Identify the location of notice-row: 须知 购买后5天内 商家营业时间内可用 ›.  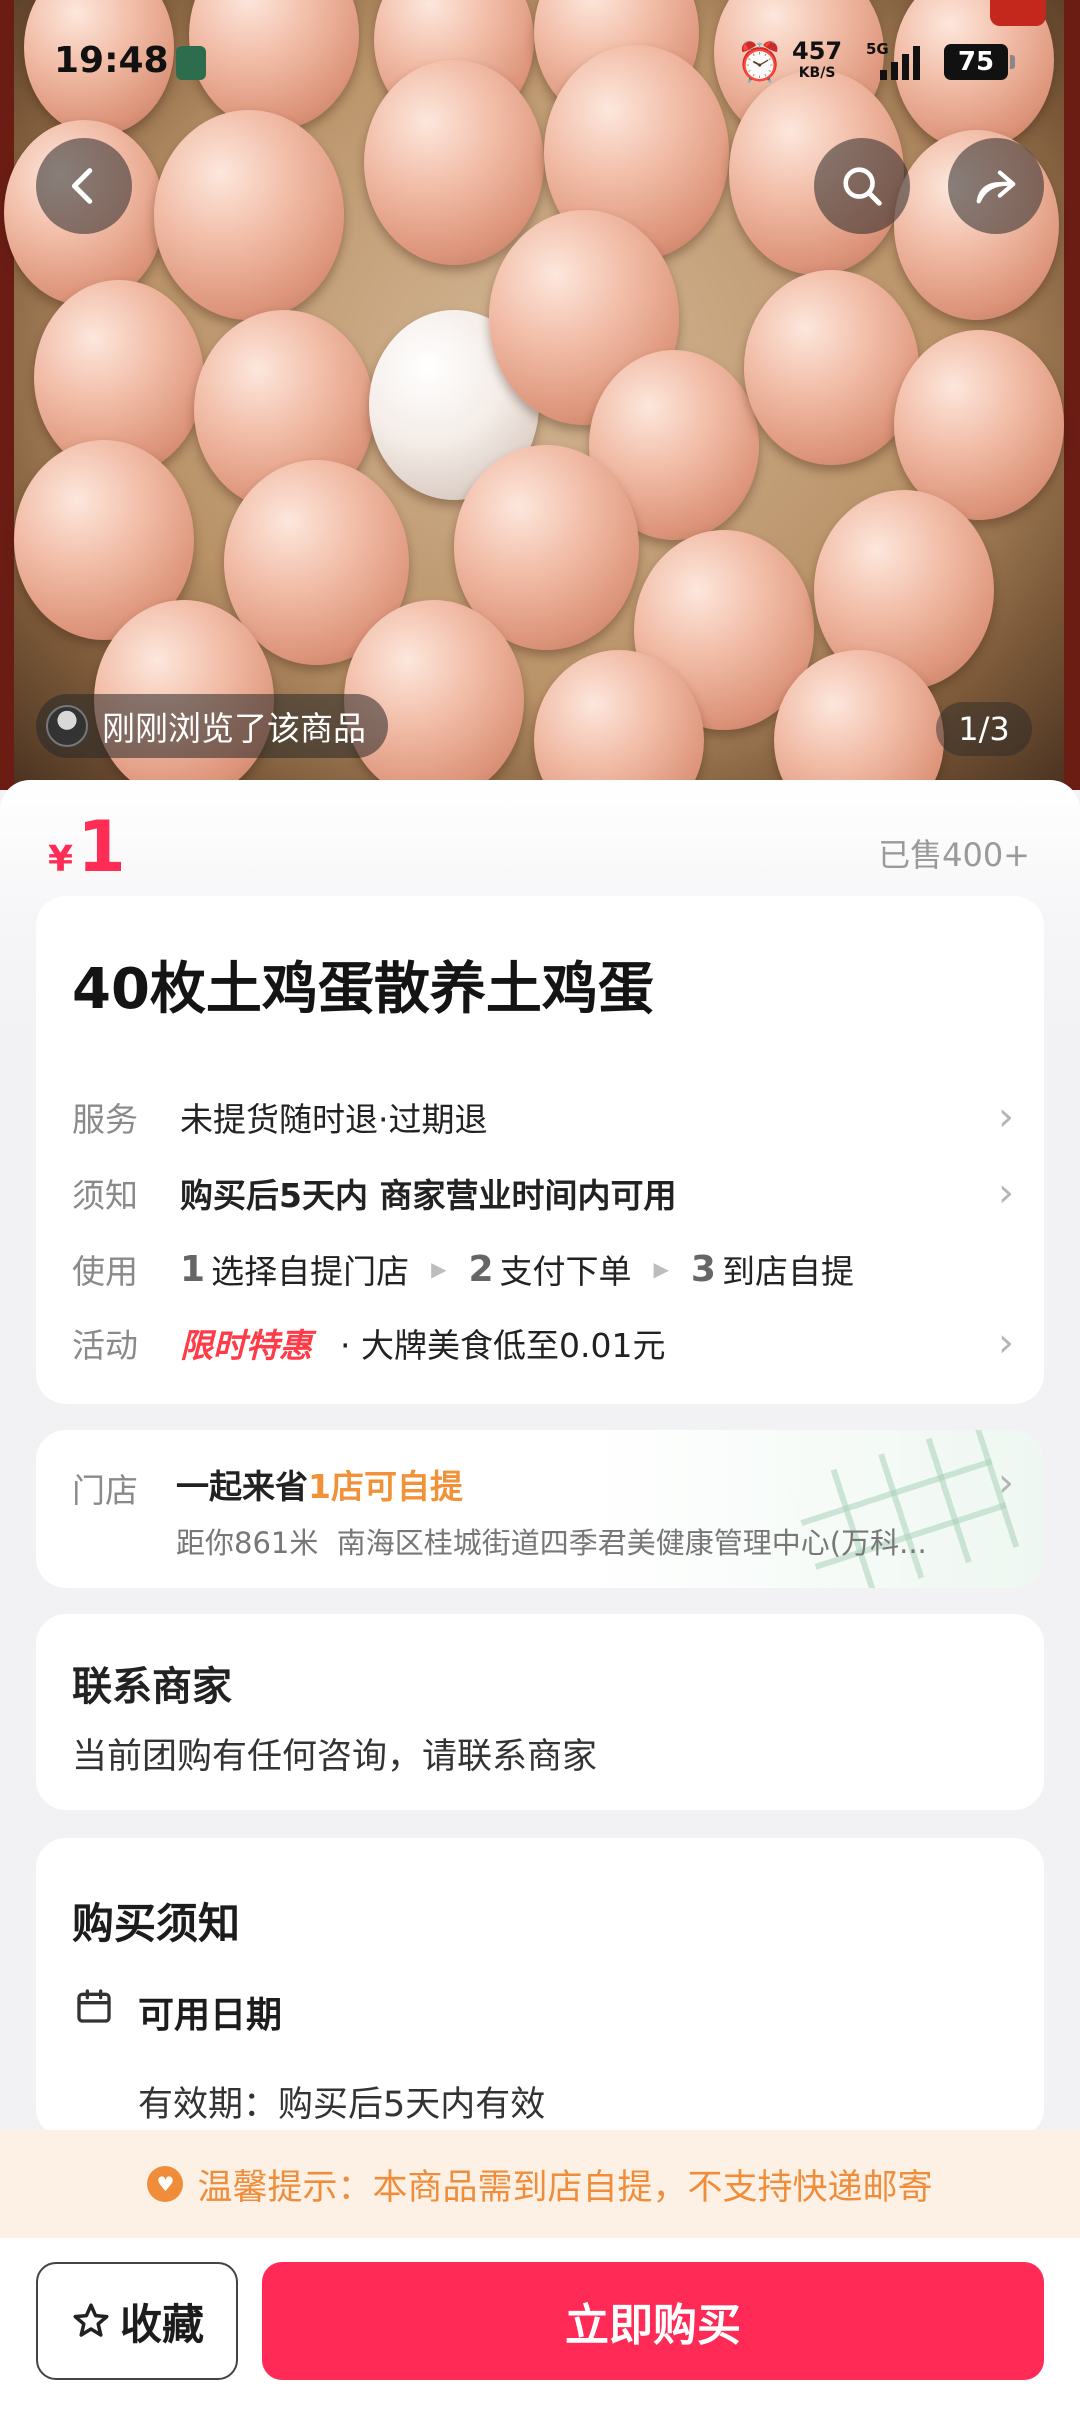
(543, 1193).